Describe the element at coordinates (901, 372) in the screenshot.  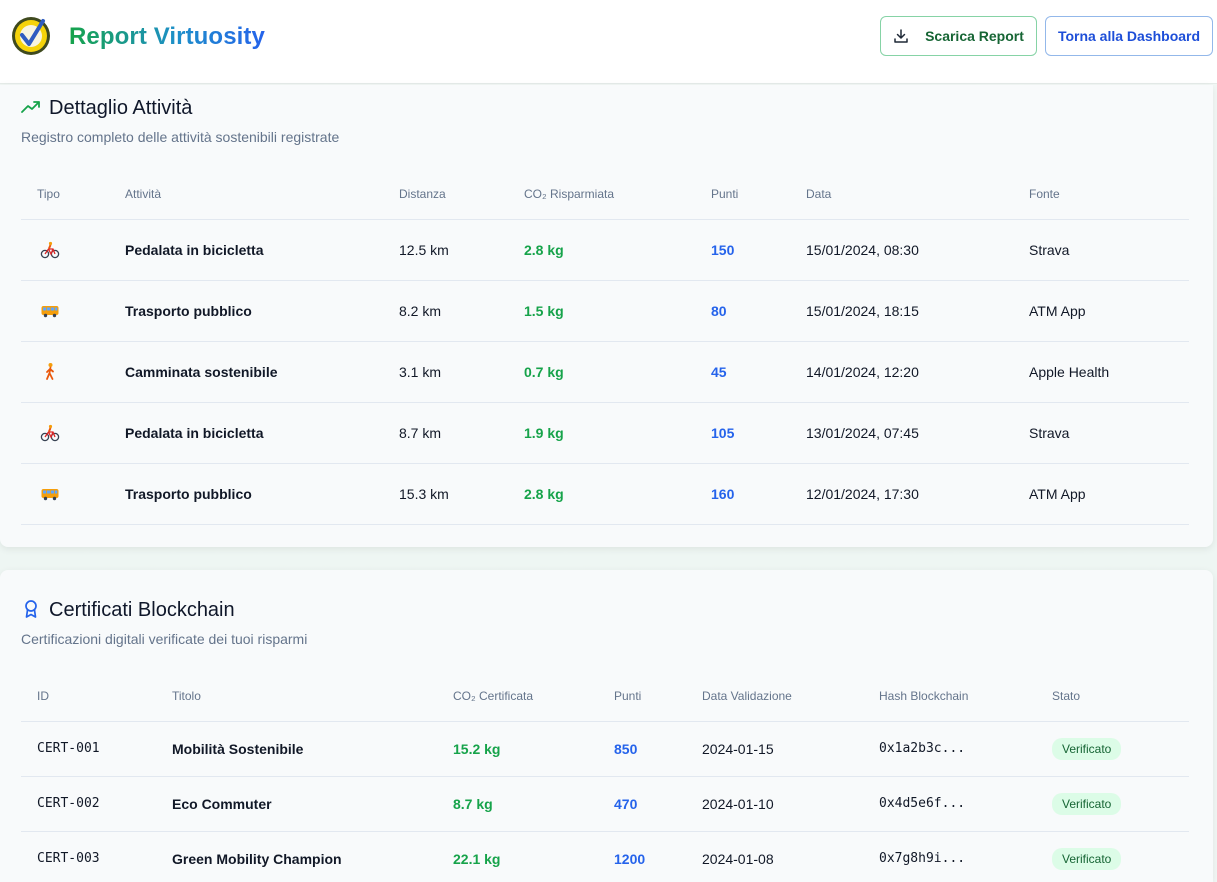
I see `activity-date: 14/01/2024, 12:20` at that location.